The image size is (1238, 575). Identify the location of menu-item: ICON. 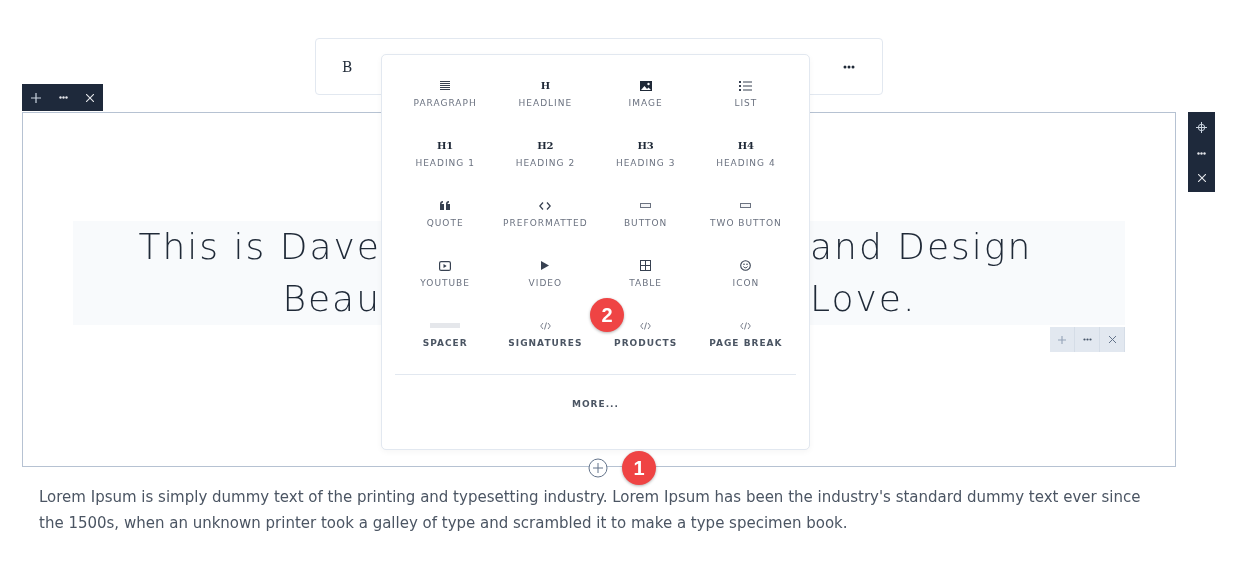
(746, 278).